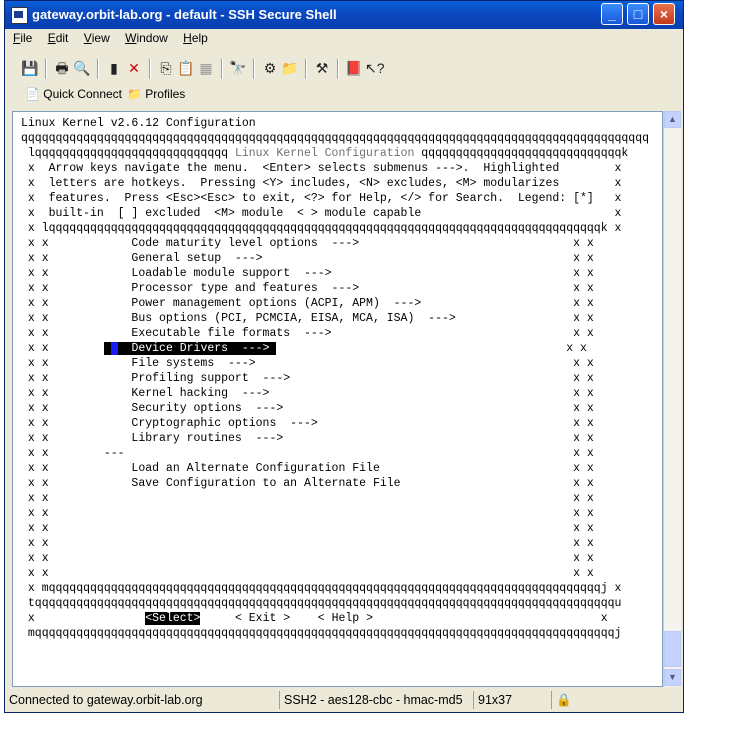  I want to click on profiles-label: Profiles, so click(165, 94).